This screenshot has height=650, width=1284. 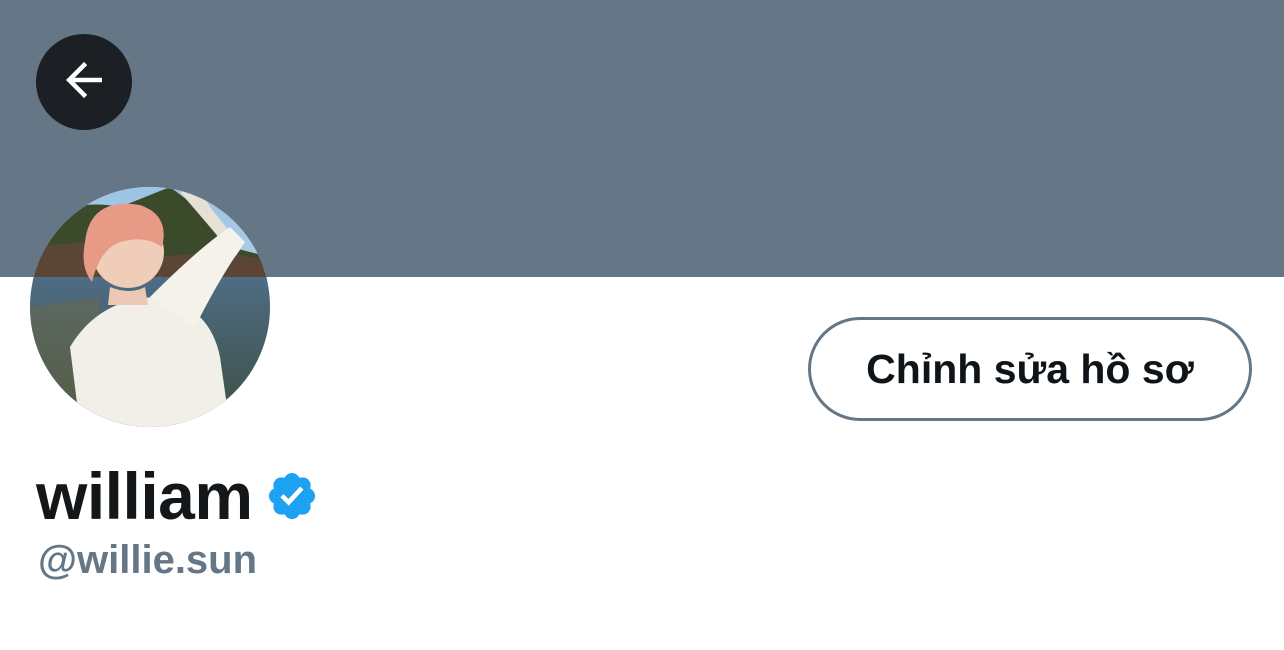 What do you see at coordinates (292, 496) in the screenshot?
I see `verified-badge-icon` at bounding box center [292, 496].